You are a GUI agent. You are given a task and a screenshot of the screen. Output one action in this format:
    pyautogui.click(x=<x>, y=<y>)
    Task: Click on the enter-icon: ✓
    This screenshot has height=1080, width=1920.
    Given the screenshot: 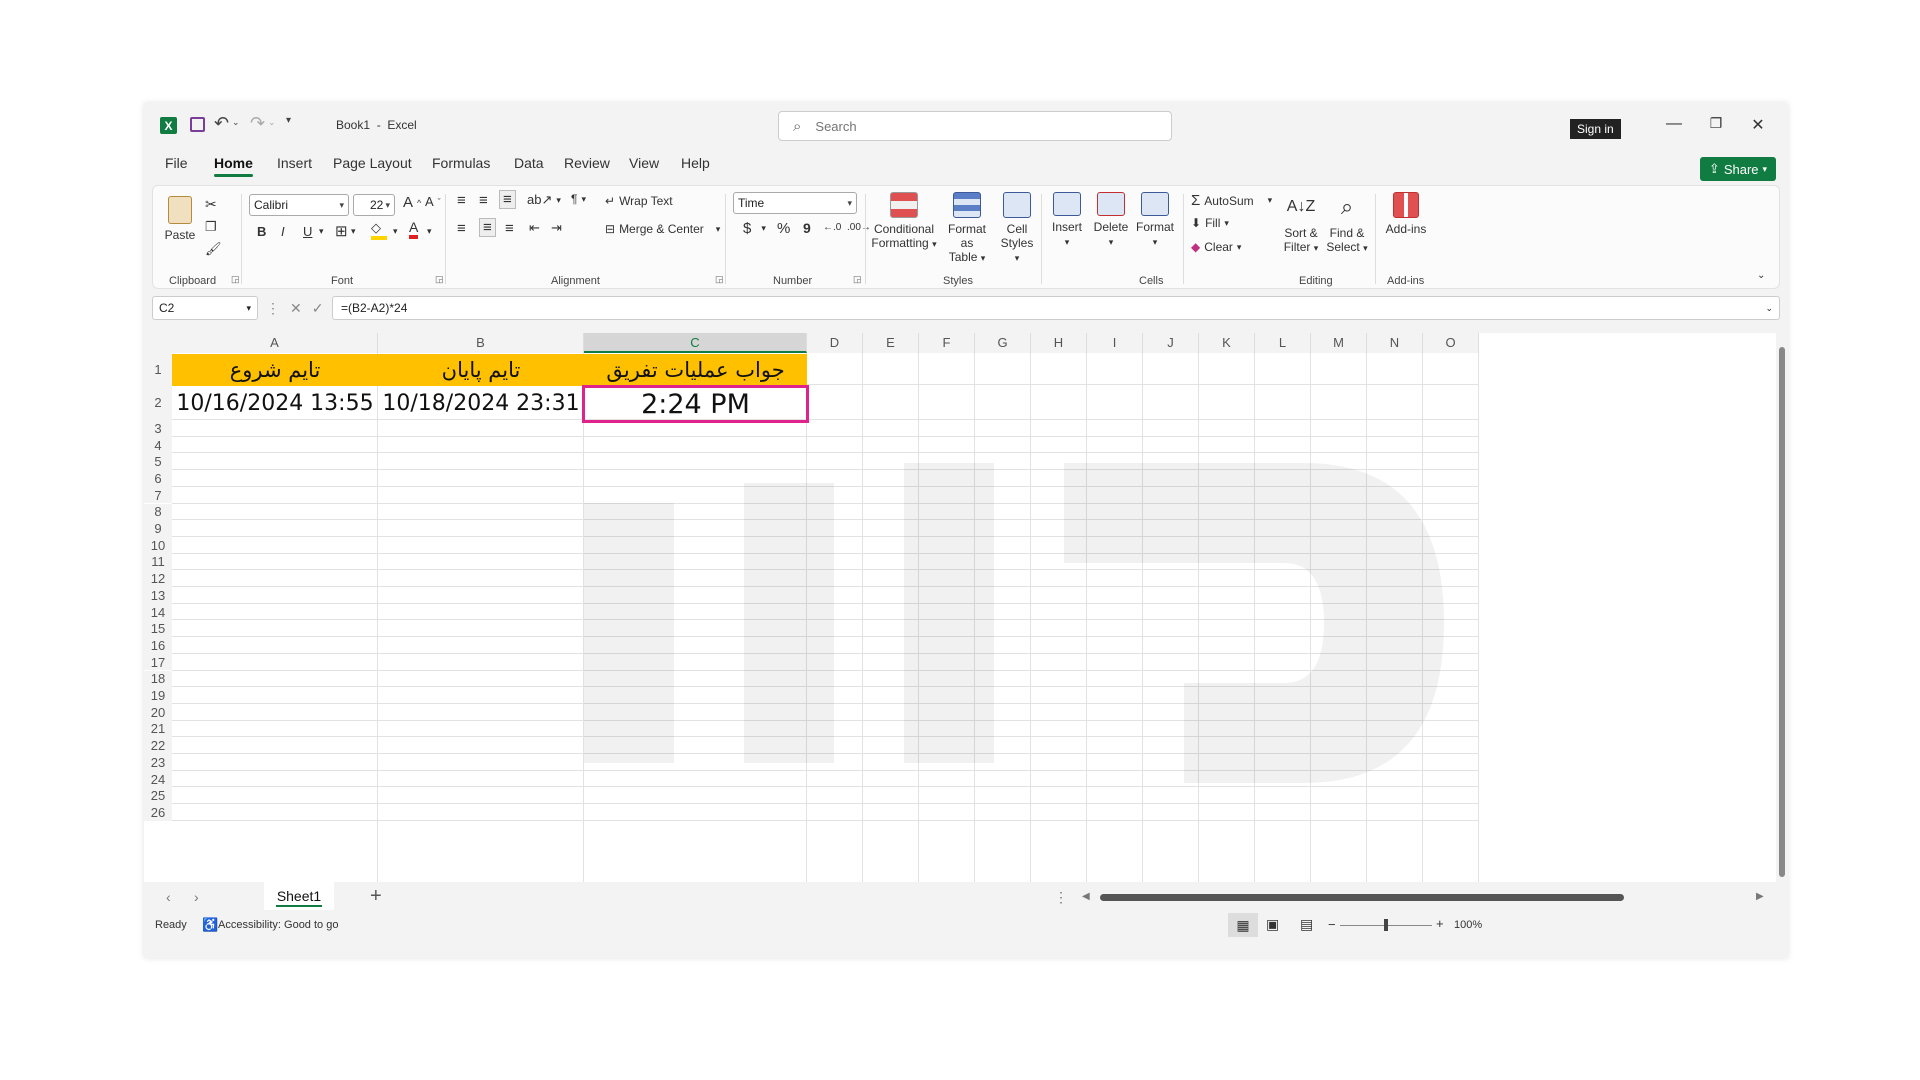 What is the action you would take?
    pyautogui.click(x=318, y=308)
    